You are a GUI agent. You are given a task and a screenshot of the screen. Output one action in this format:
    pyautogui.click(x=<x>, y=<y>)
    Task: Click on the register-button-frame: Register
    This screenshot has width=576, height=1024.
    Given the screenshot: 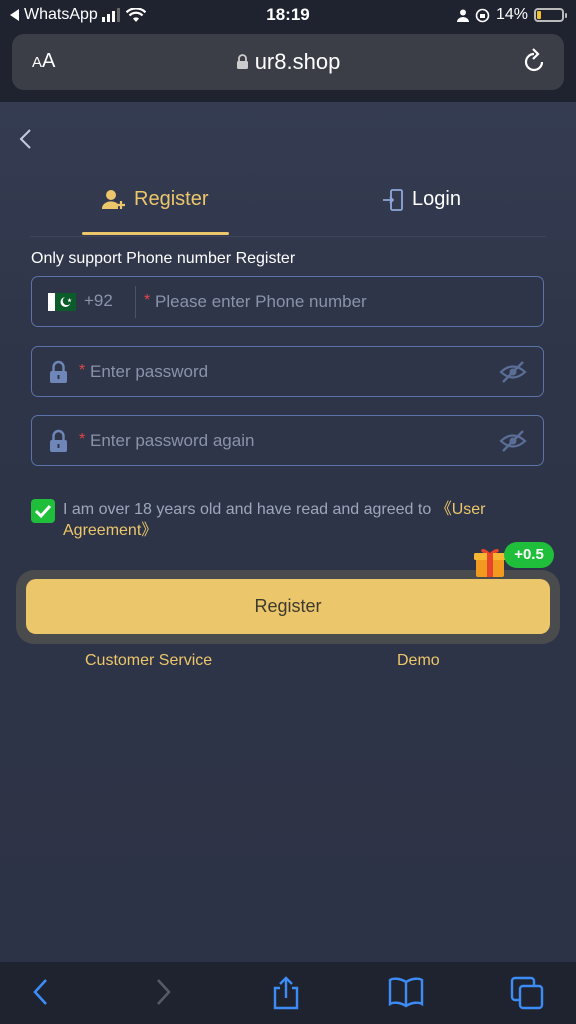 What is the action you would take?
    pyautogui.click(x=288, y=607)
    